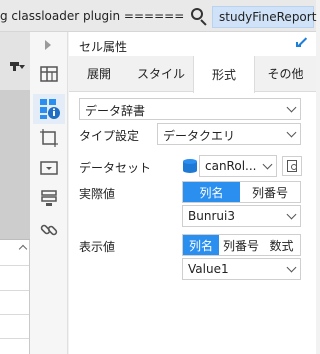 This screenshot has width=320, height=354. I want to click on condition-icon, so click(49, 198).